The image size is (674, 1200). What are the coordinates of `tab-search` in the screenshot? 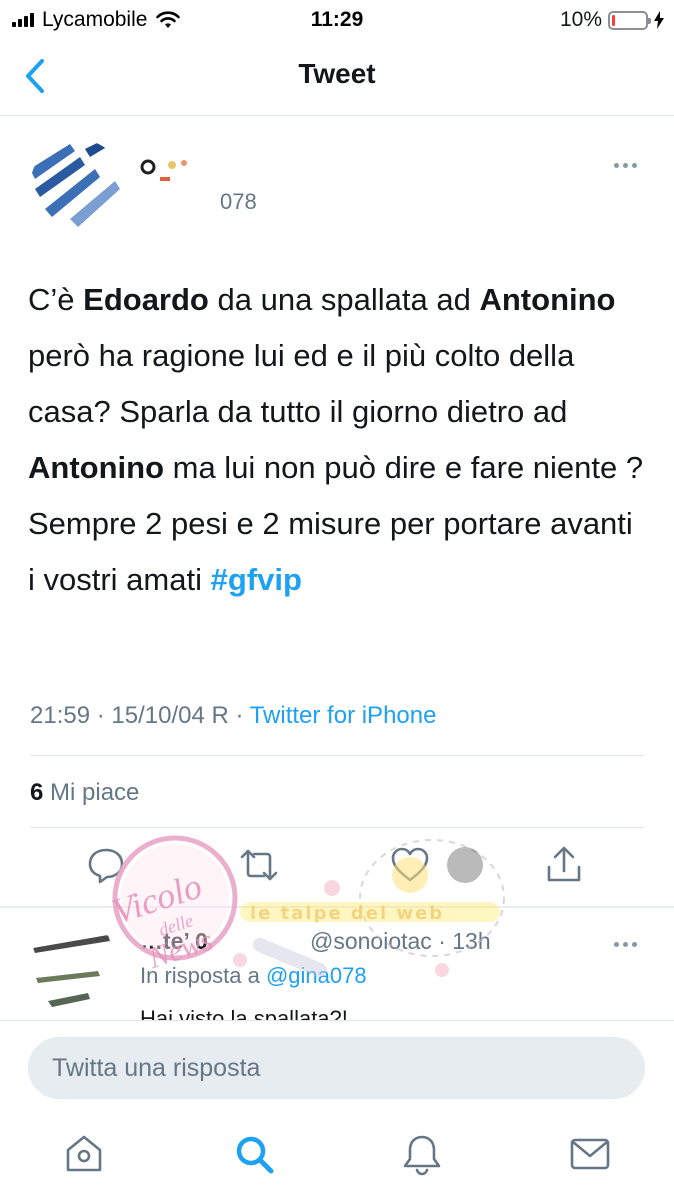 It's located at (254, 1154).